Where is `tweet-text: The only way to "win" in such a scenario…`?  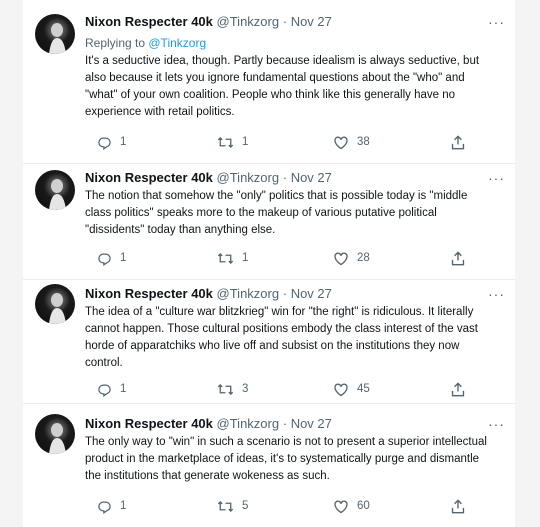 tweet-text: The only way to "win" in such a scenario… is located at coordinates (286, 459).